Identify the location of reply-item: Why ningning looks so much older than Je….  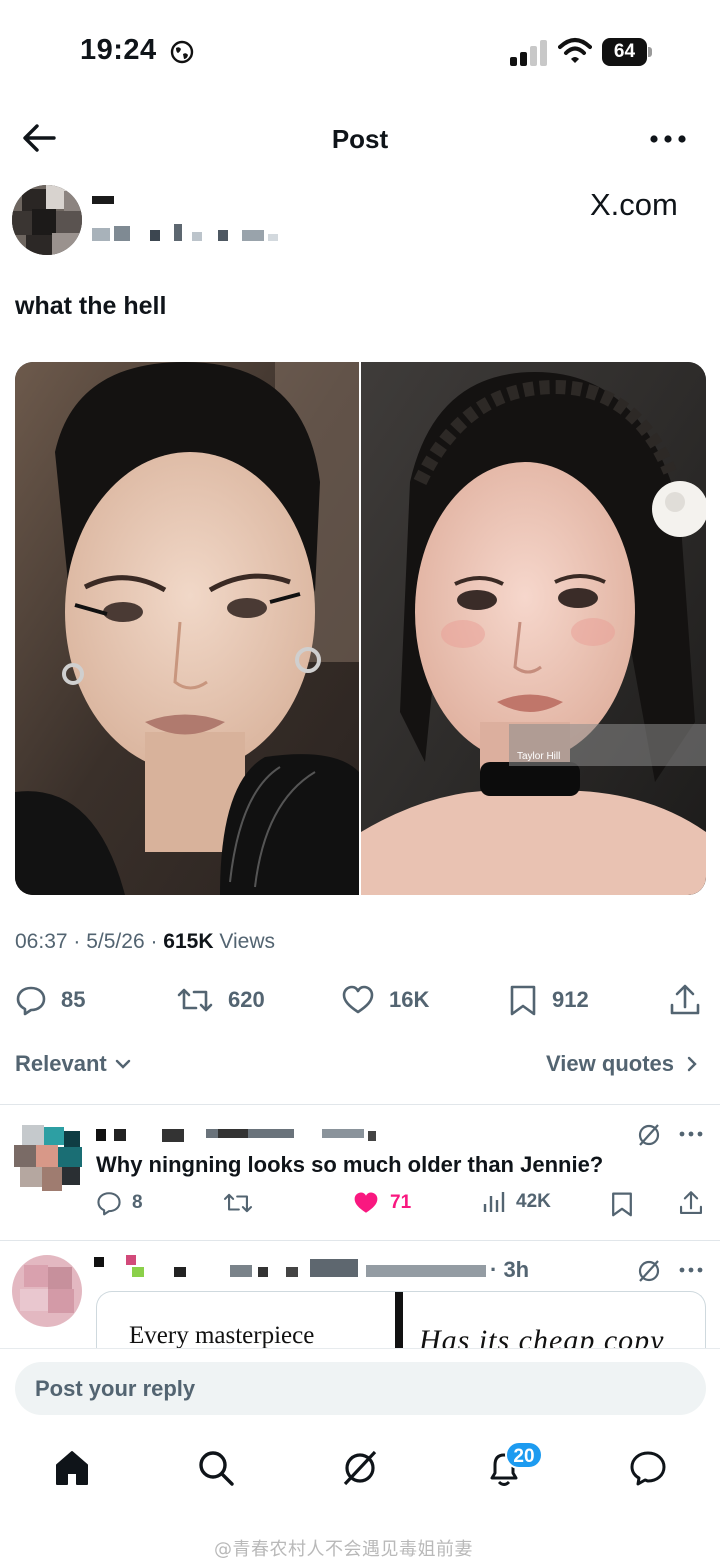
(360, 1172).